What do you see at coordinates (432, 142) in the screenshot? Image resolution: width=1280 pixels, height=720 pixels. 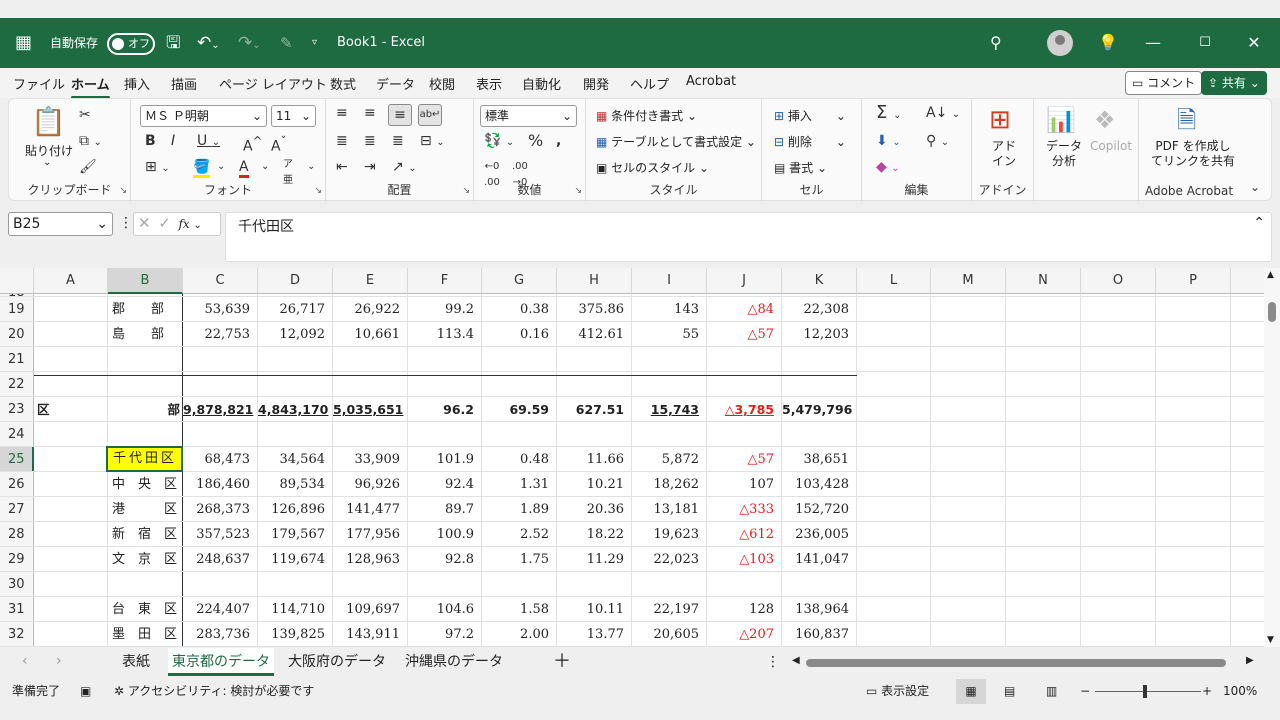 I see `merge-center-icon: ⊟ ⌄` at bounding box center [432, 142].